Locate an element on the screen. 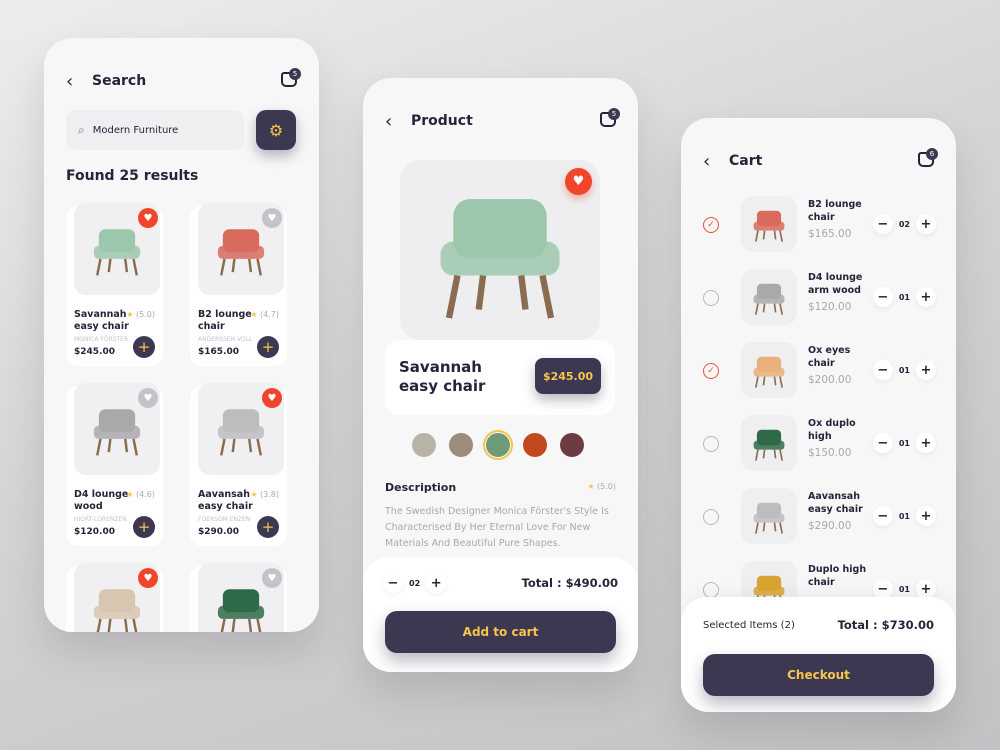 The height and width of the screenshot is (750, 1000). sliders-icon: ⚙ is located at coordinates (276, 130).